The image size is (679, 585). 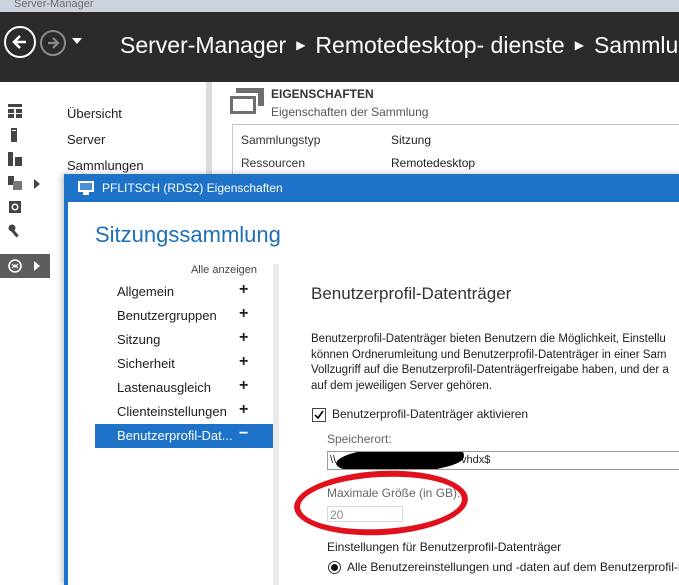 I want to click on radio-selected-dot, so click(x=334, y=567).